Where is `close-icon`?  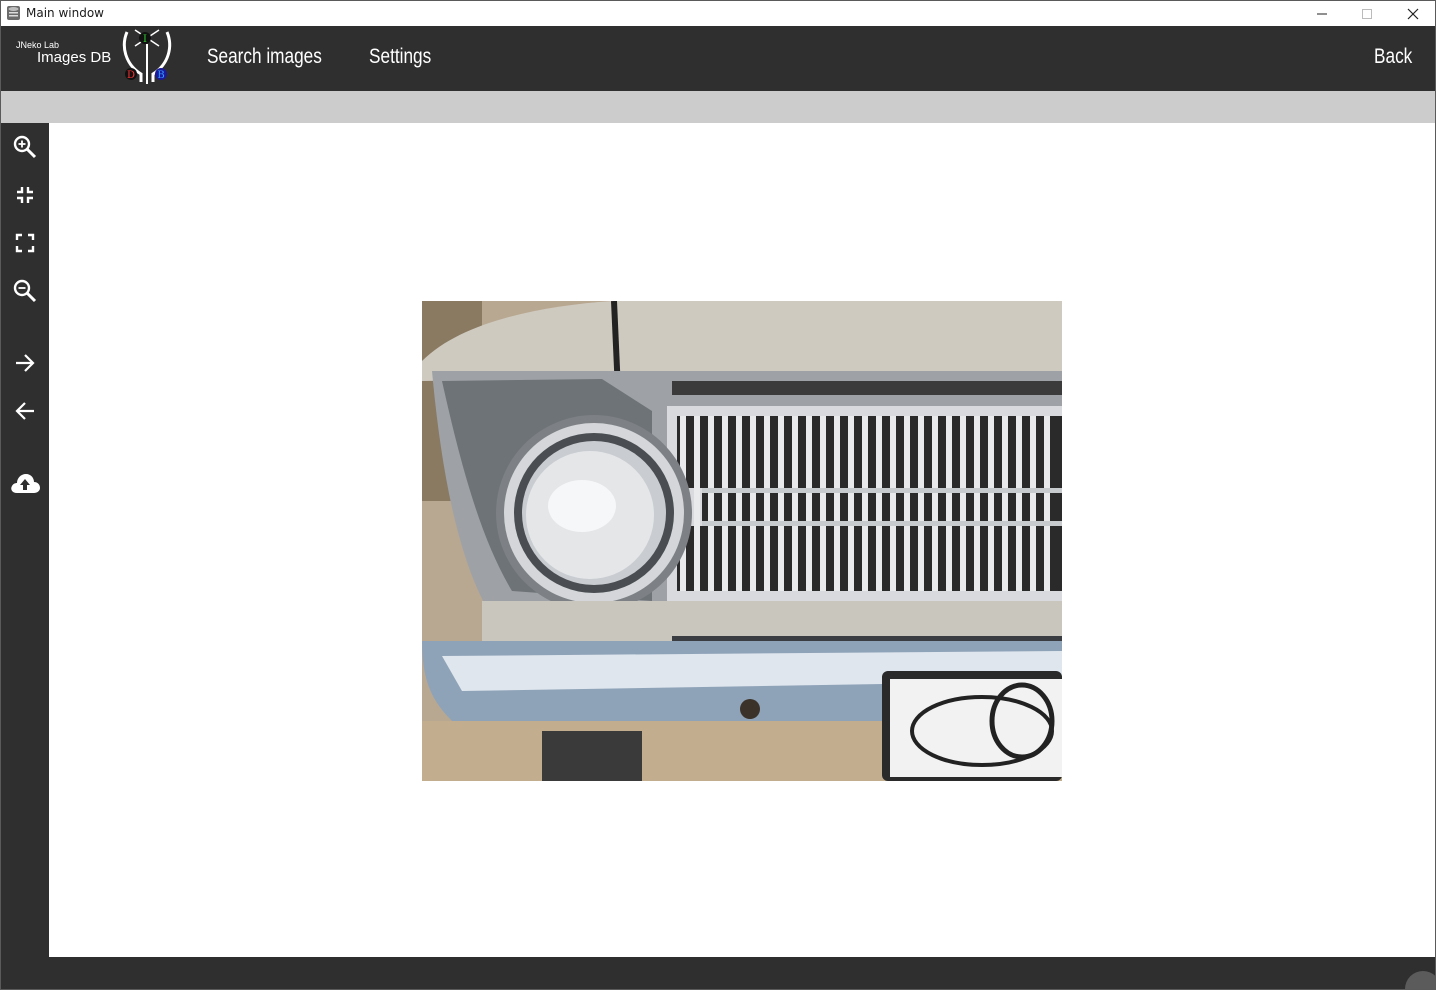
close-icon is located at coordinates (1412, 13).